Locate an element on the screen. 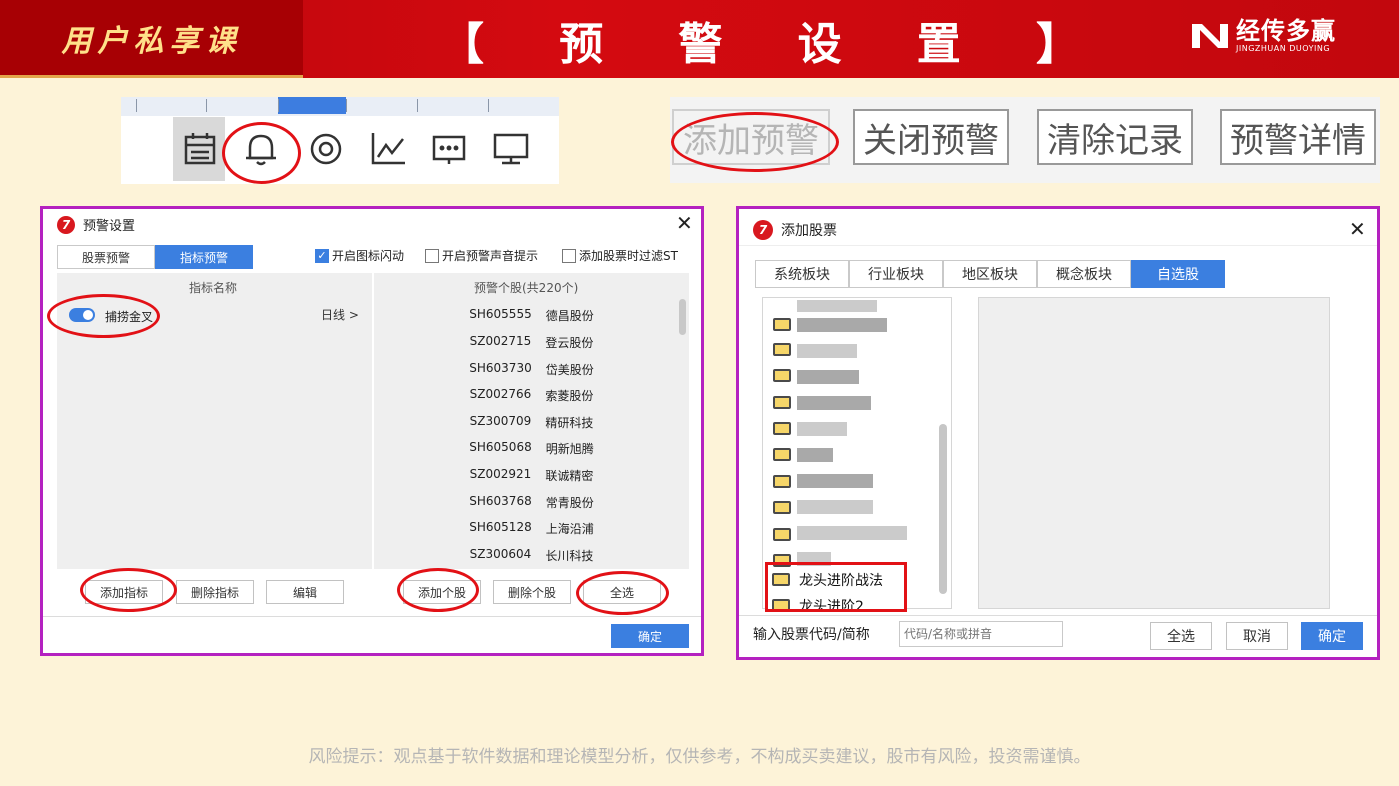 This screenshot has height=786, width=1399. monitor-icon is located at coordinates (511, 149).